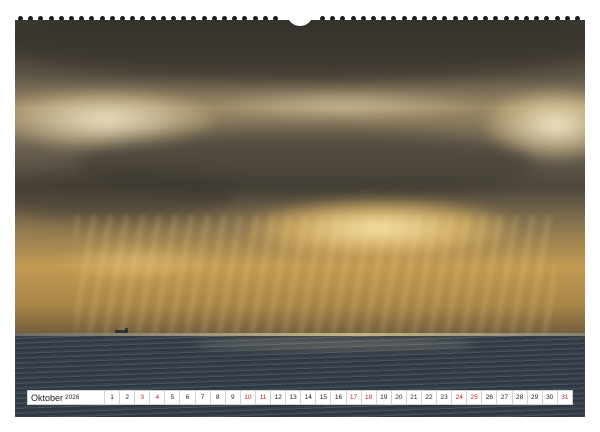 The height and width of the screenshot is (432, 600). I want to click on year-label: 2026, so click(72, 397).